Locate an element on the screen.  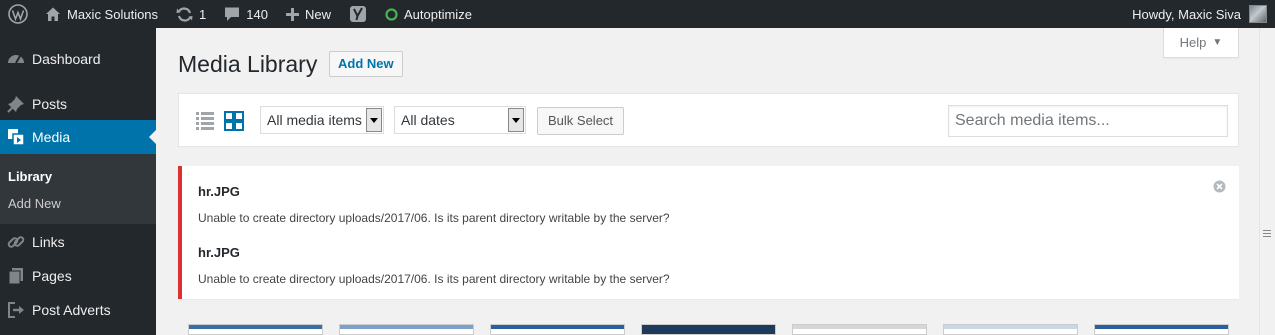
menu-item-label: Pages is located at coordinates (52, 276).